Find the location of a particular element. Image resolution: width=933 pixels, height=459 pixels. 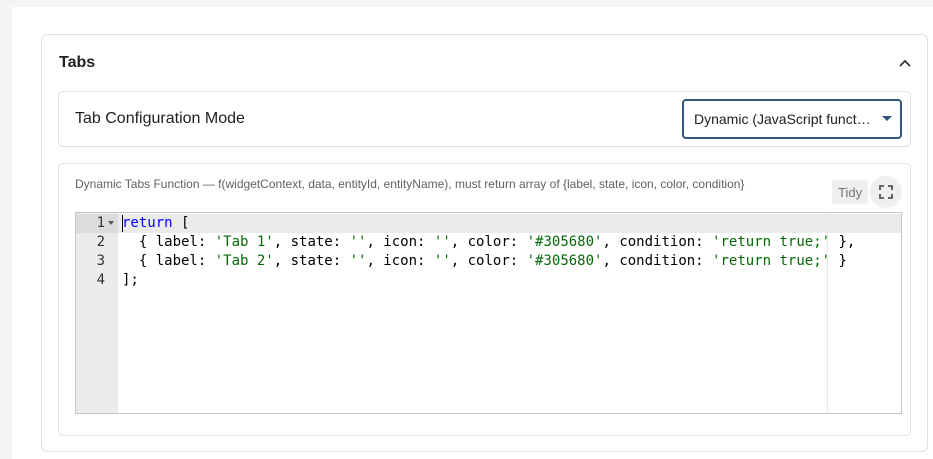

panel-title: Tabs is located at coordinates (77, 62).